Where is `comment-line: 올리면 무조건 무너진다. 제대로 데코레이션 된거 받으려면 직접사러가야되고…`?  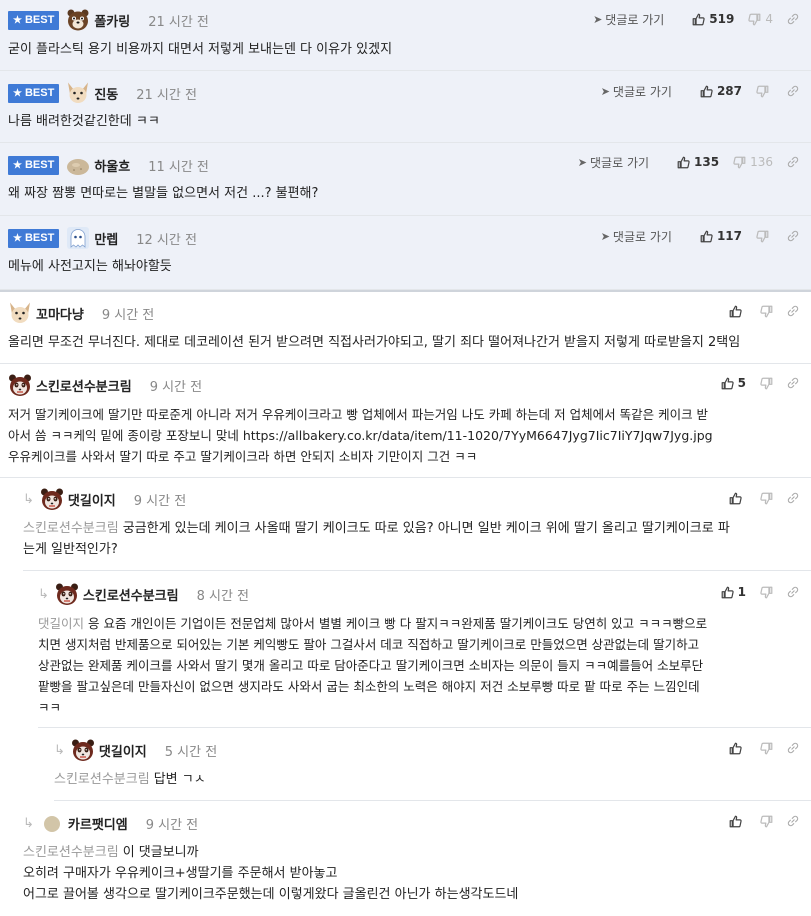 comment-line: 올리면 무조건 무너진다. 제대로 데코레이션 된거 받으려면 직접사러가야되고… is located at coordinates (374, 342).